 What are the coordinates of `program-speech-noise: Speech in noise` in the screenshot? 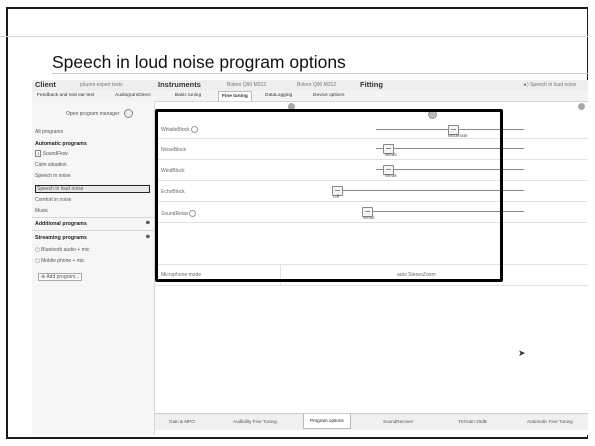 It's located at (53, 176).